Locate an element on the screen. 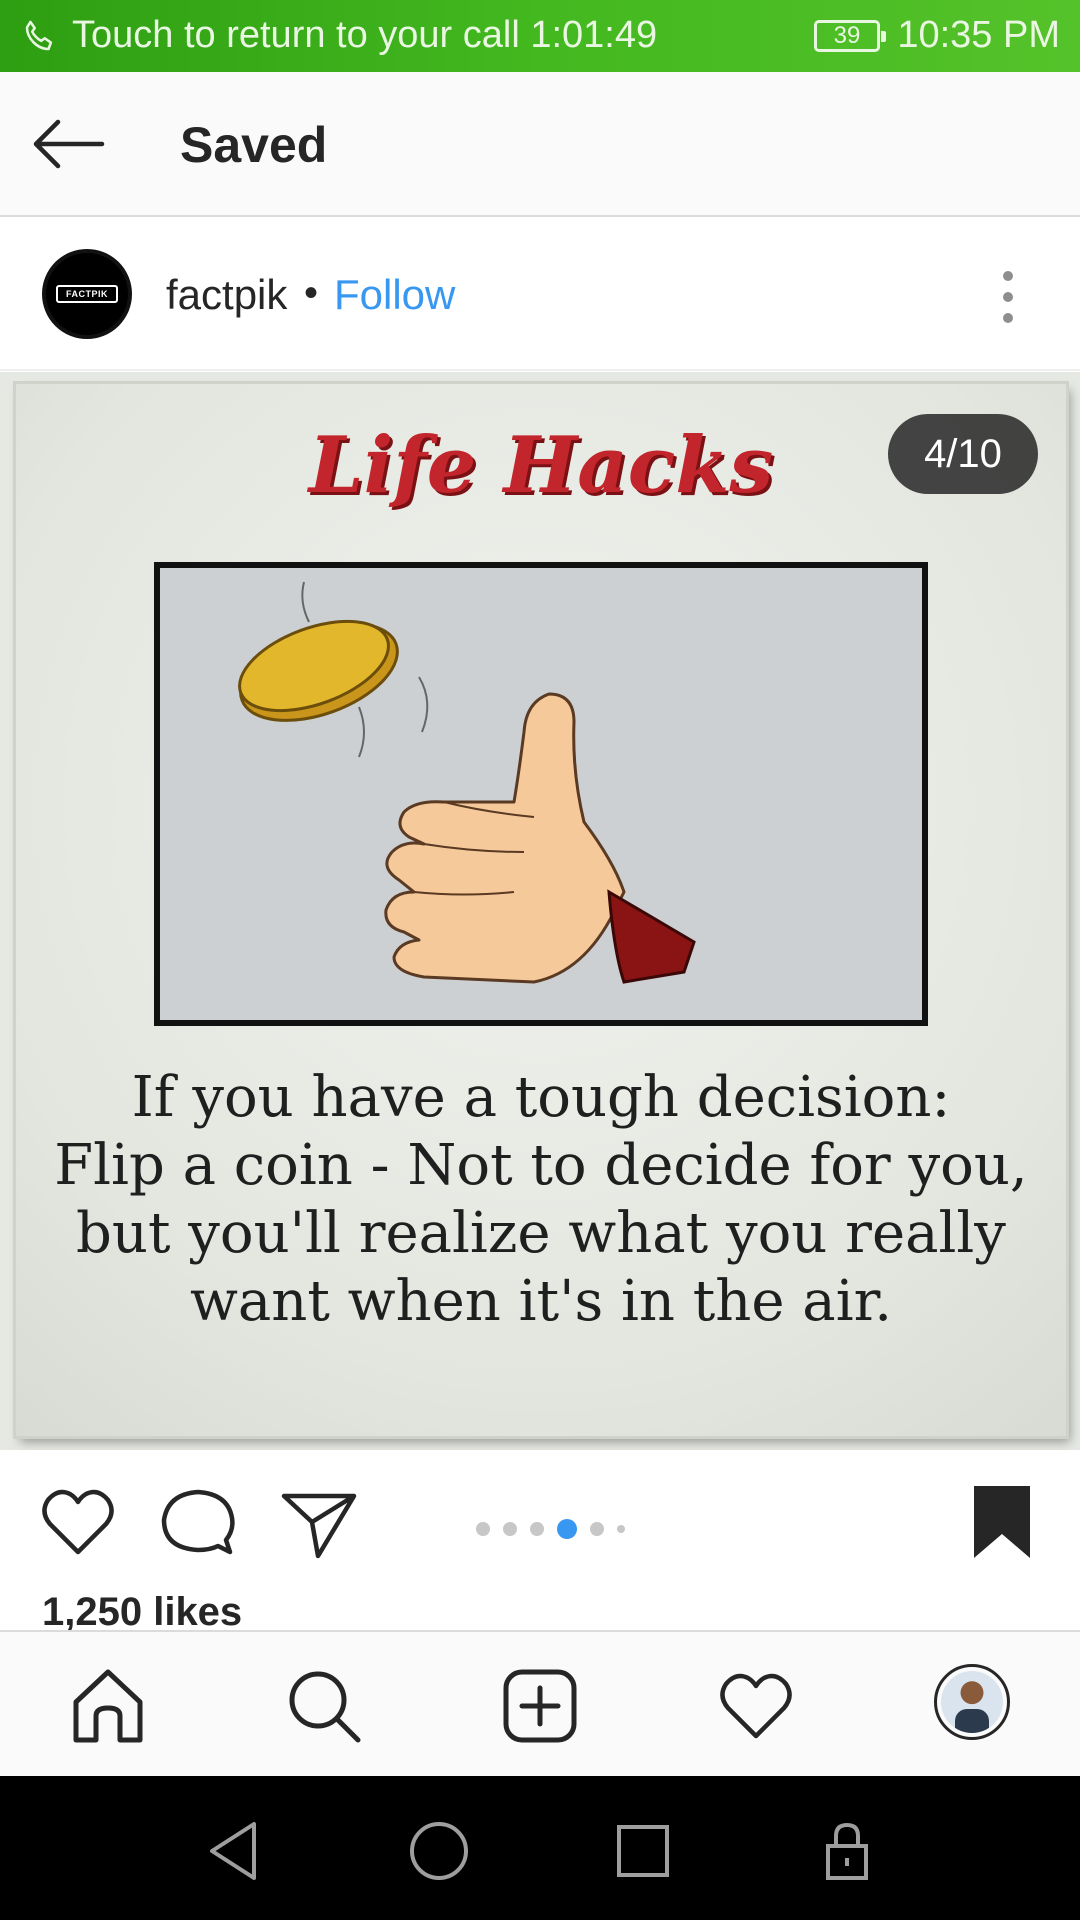 Image resolution: width=1080 pixels, height=1920 pixels. heart-icon is located at coordinates (78, 1522).